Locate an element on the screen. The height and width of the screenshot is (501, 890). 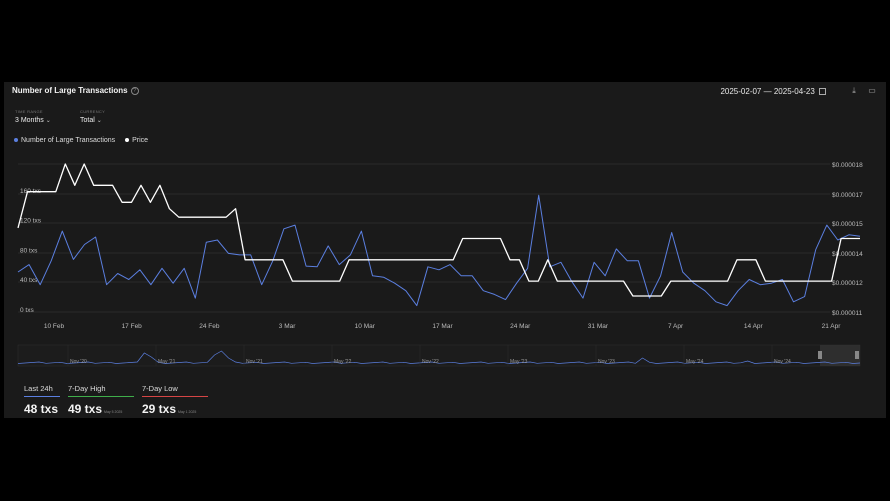
x-tick-label: 24 Feb is located at coordinates (209, 326).